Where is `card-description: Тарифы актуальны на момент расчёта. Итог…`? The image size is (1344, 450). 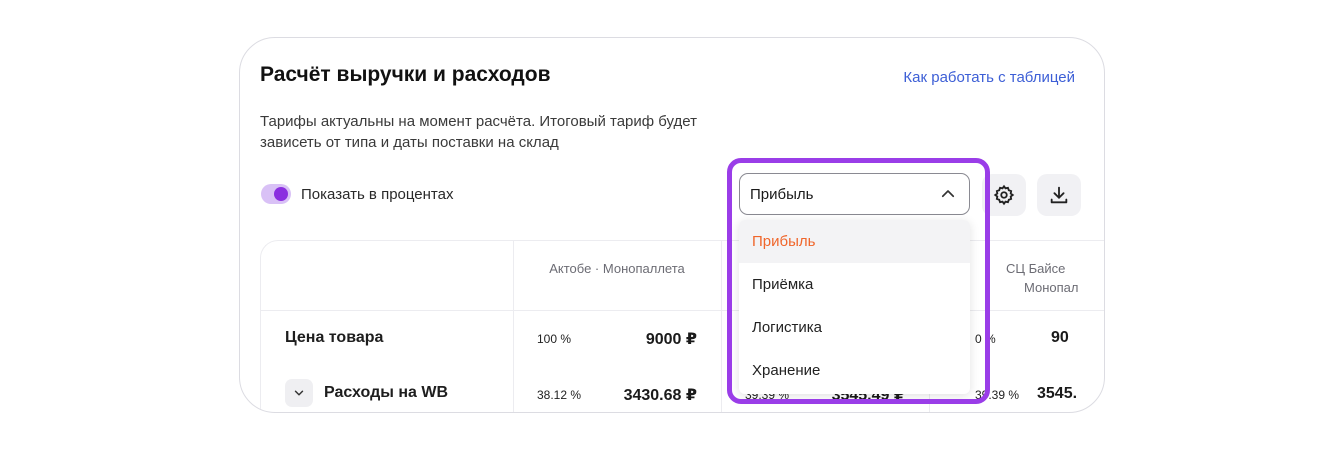
card-description: Тарифы актуальны на момент расчёта. Итог… is located at coordinates (479, 132).